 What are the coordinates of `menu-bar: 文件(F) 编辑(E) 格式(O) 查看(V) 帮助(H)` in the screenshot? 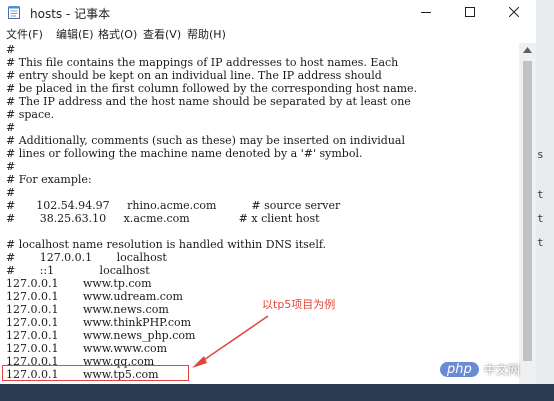 It's located at (268, 33).